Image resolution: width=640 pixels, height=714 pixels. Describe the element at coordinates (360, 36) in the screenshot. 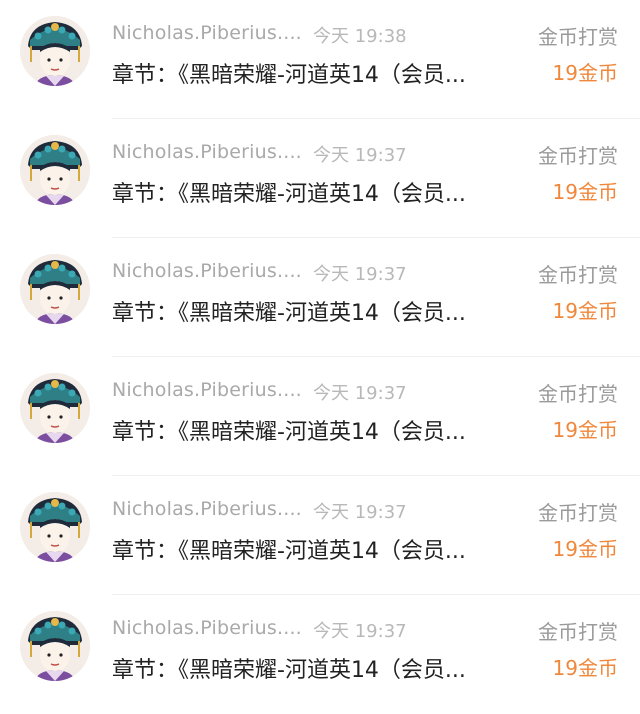

I see `timestamp: 今天 19:38` at that location.